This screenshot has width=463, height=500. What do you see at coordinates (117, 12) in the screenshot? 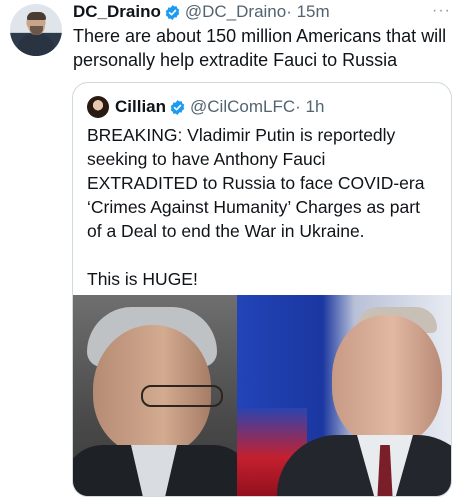
I see `author-display-name: DC_Draino` at bounding box center [117, 12].